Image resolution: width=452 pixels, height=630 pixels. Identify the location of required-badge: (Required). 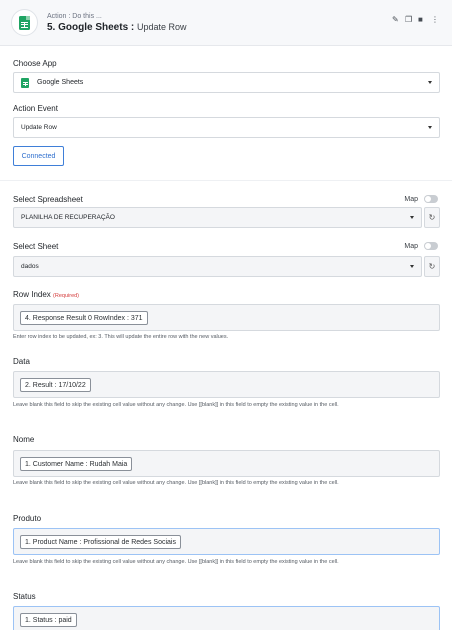
(66, 296).